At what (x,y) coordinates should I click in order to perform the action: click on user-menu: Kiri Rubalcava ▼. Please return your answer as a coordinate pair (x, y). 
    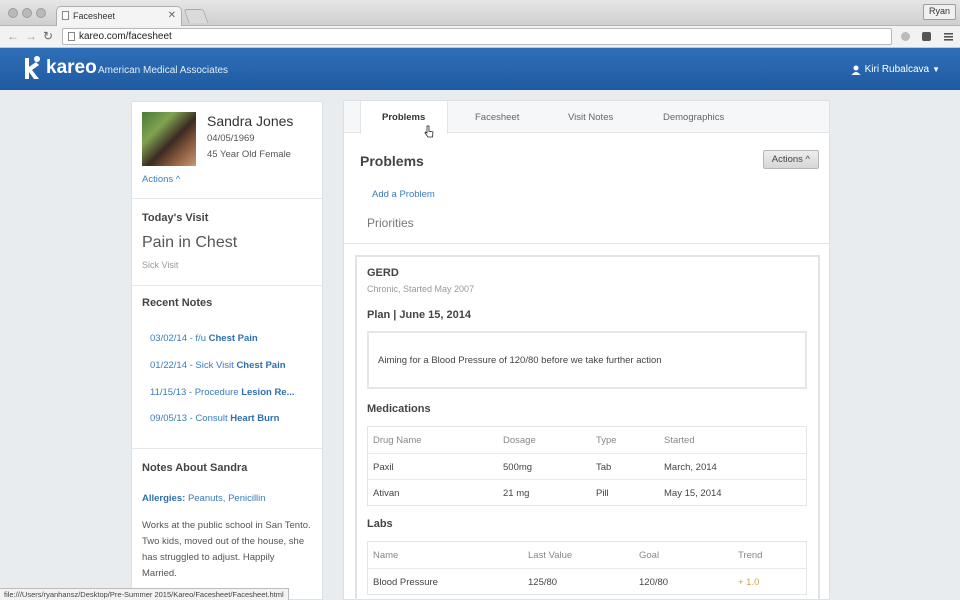
    Looking at the image, I should click on (895, 69).